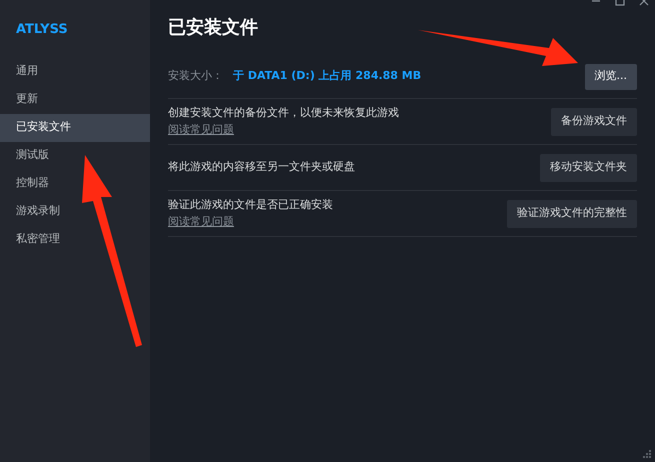 The height and width of the screenshot is (462, 655). Describe the element at coordinates (213, 28) in the screenshot. I see `page-title: 已安装文件` at that location.